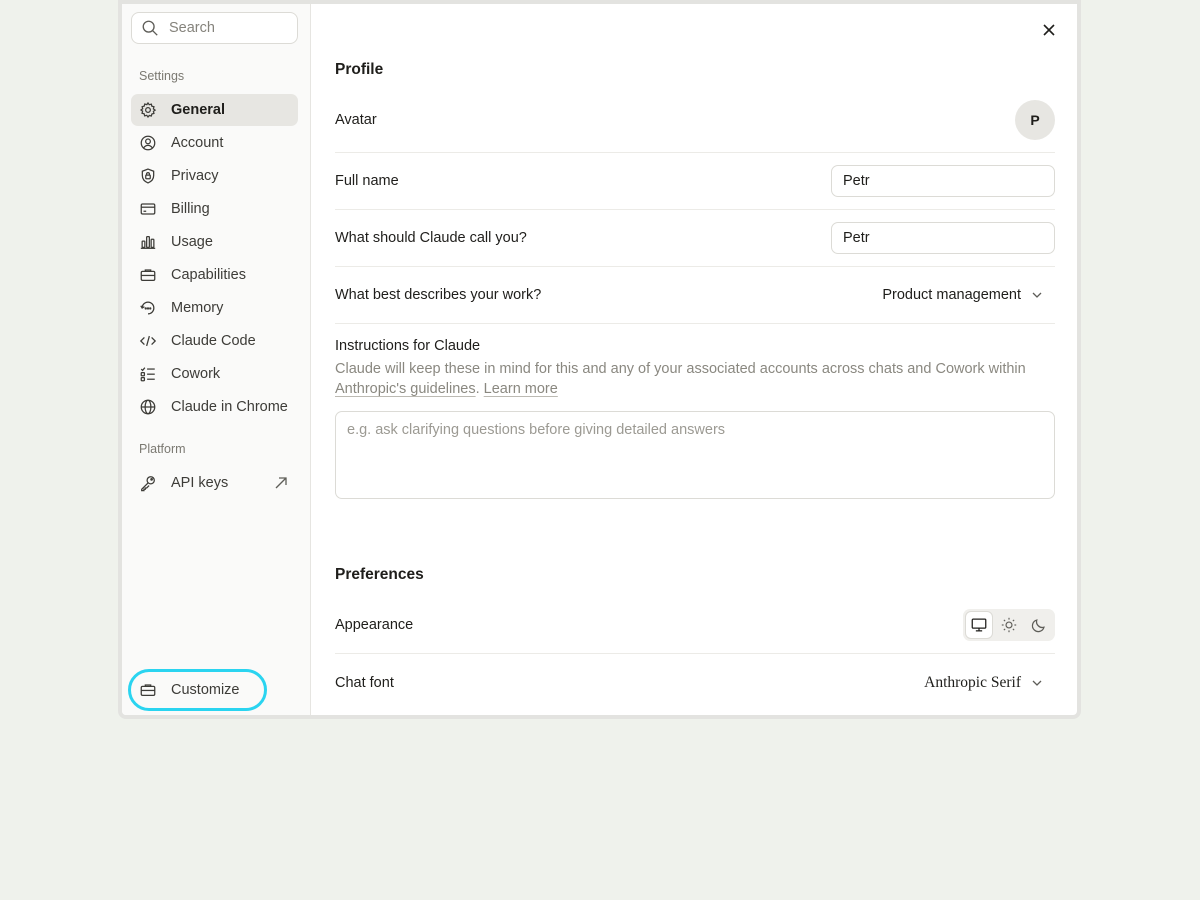 Image resolution: width=1200 pixels, height=900 pixels. Describe the element at coordinates (148, 176) in the screenshot. I see `shield-lock-icon` at that location.